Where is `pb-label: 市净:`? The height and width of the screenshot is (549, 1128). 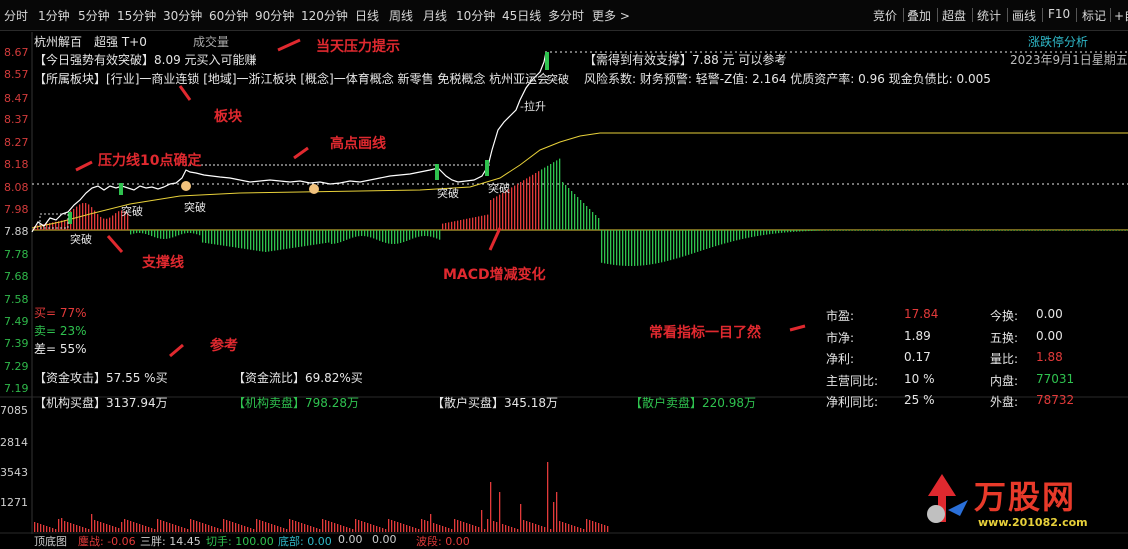 pb-label: 市净: is located at coordinates (840, 338).